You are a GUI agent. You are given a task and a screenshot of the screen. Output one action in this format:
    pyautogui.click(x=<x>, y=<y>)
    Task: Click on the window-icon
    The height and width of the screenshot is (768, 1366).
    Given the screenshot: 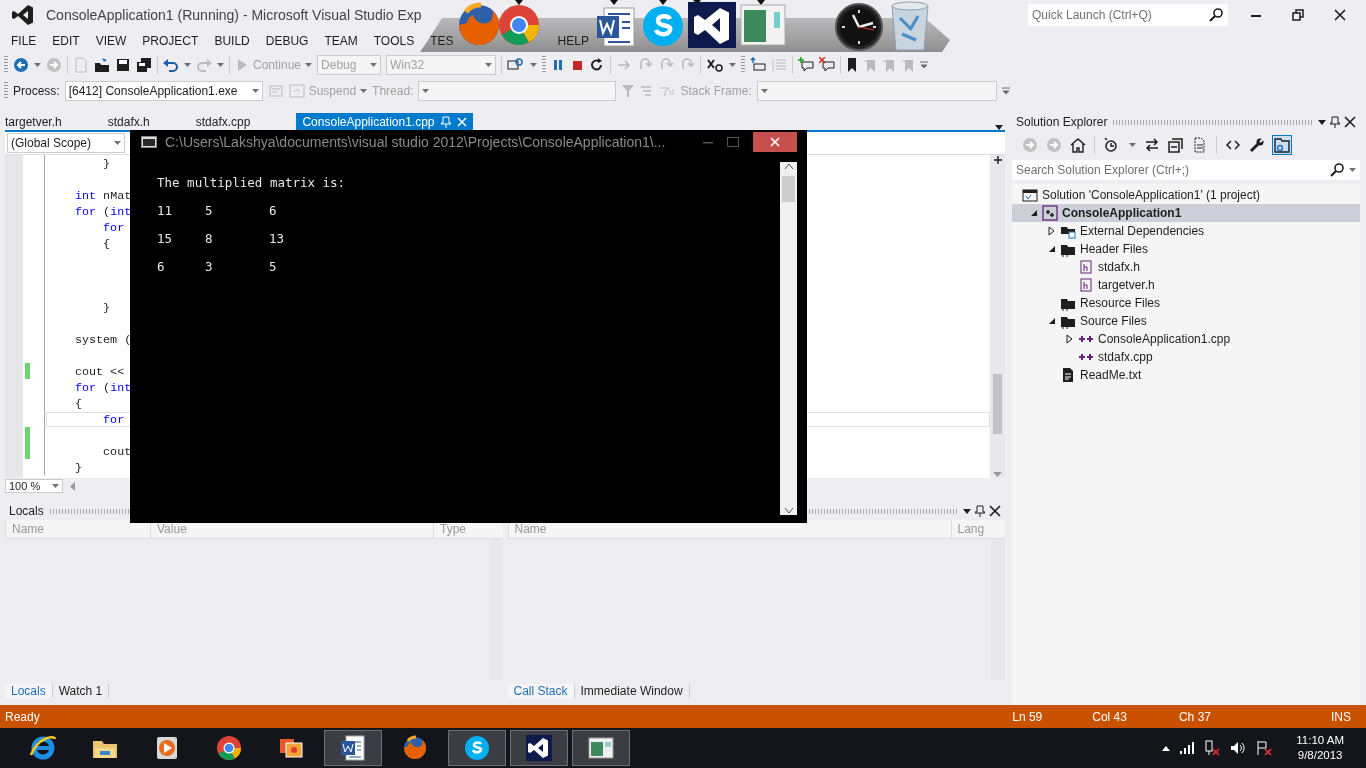 What is the action you would take?
    pyautogui.click(x=763, y=23)
    